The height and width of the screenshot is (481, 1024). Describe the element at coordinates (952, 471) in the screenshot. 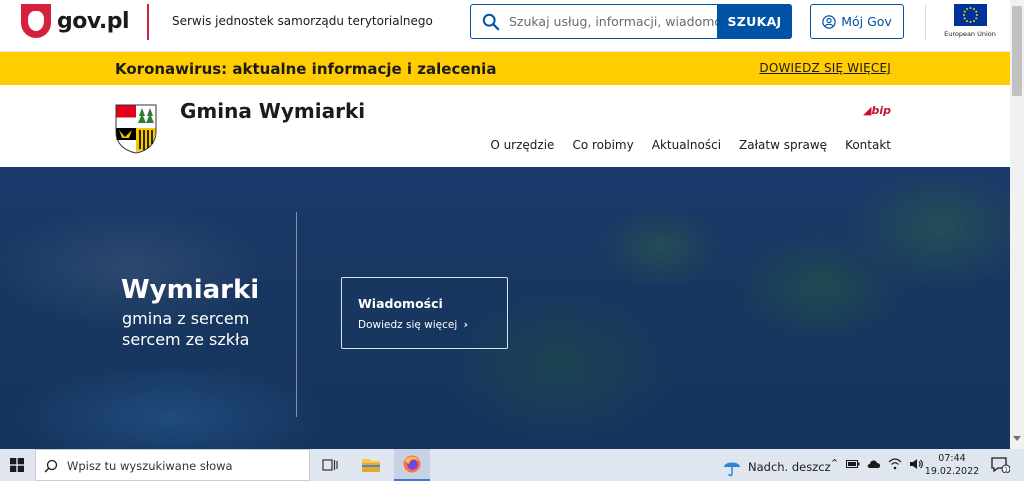

I see `clock-date: 19.02.2022` at that location.